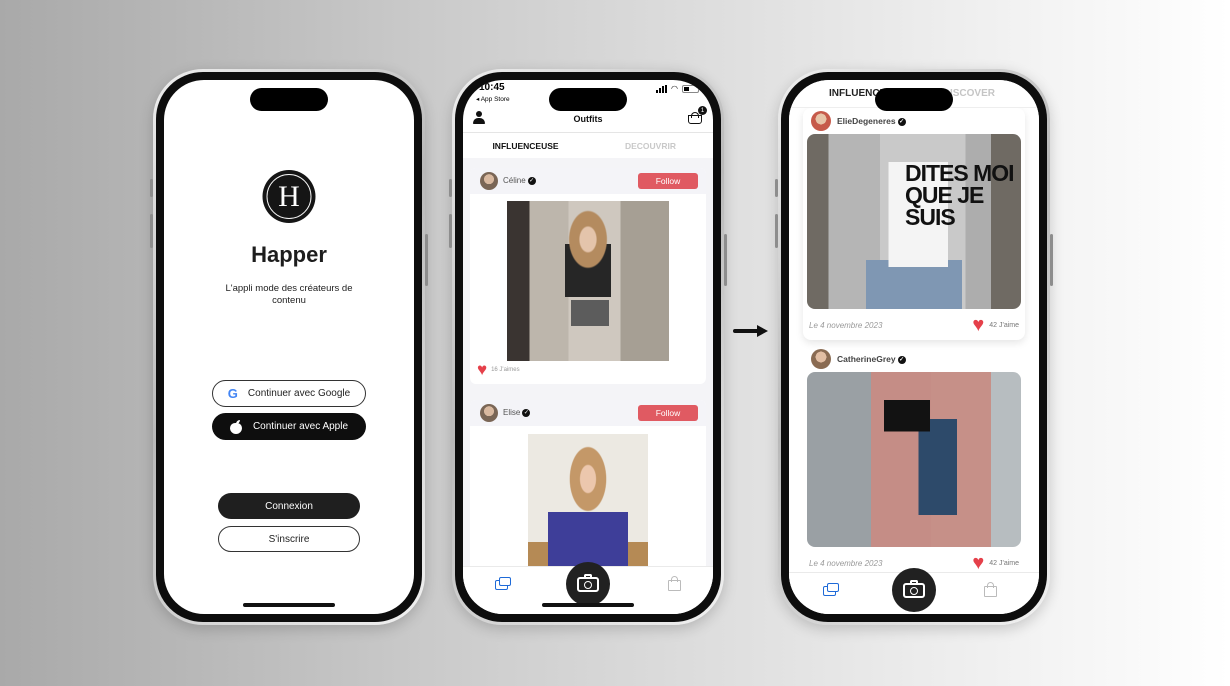 The width and height of the screenshot is (1230, 686). What do you see at coordinates (650, 146) in the screenshot?
I see `tab-decouvrir: DECOUVRIR` at bounding box center [650, 146].